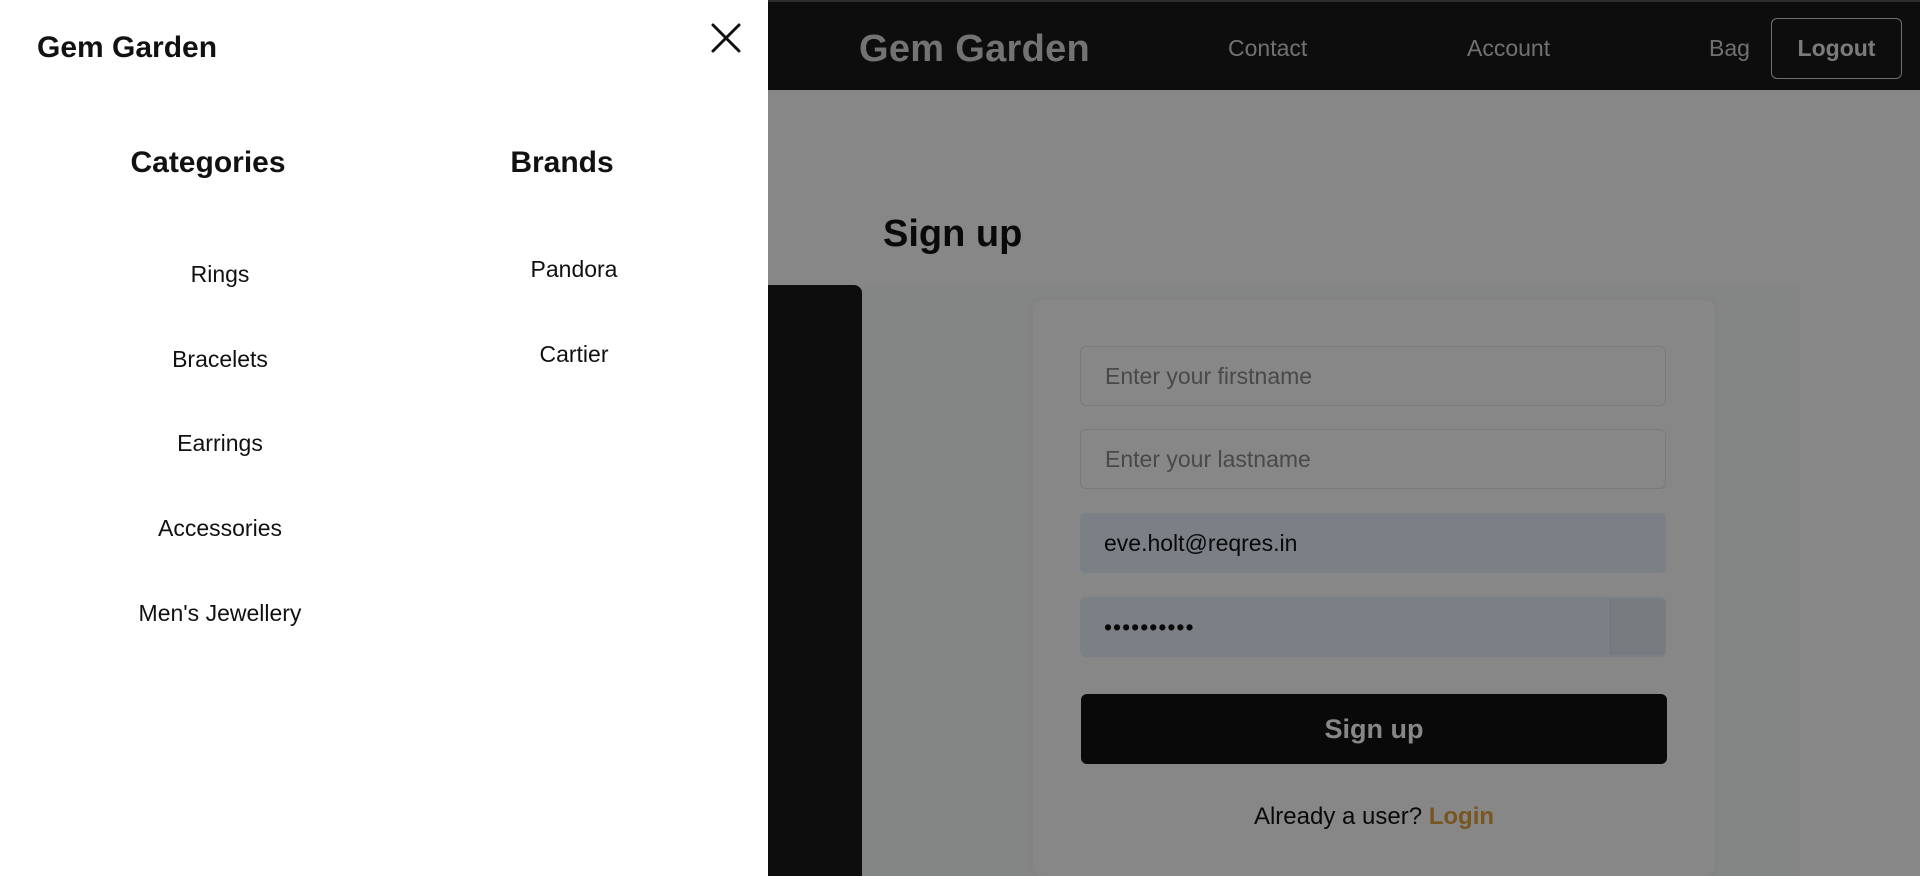 Image resolution: width=1920 pixels, height=876 pixels. Describe the element at coordinates (220, 274) in the screenshot. I see `category-link-rings: Rings` at that location.